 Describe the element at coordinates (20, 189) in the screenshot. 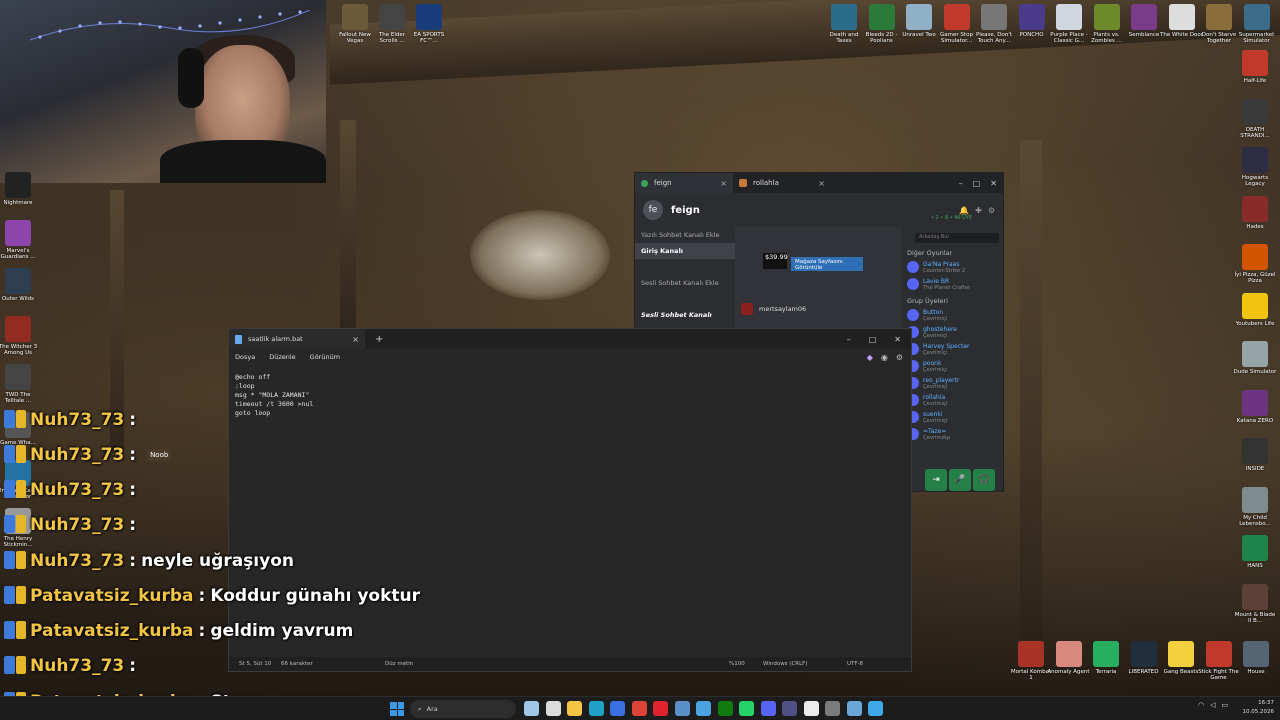

I see `desktop-icon-nightmare: Nightmare` at that location.